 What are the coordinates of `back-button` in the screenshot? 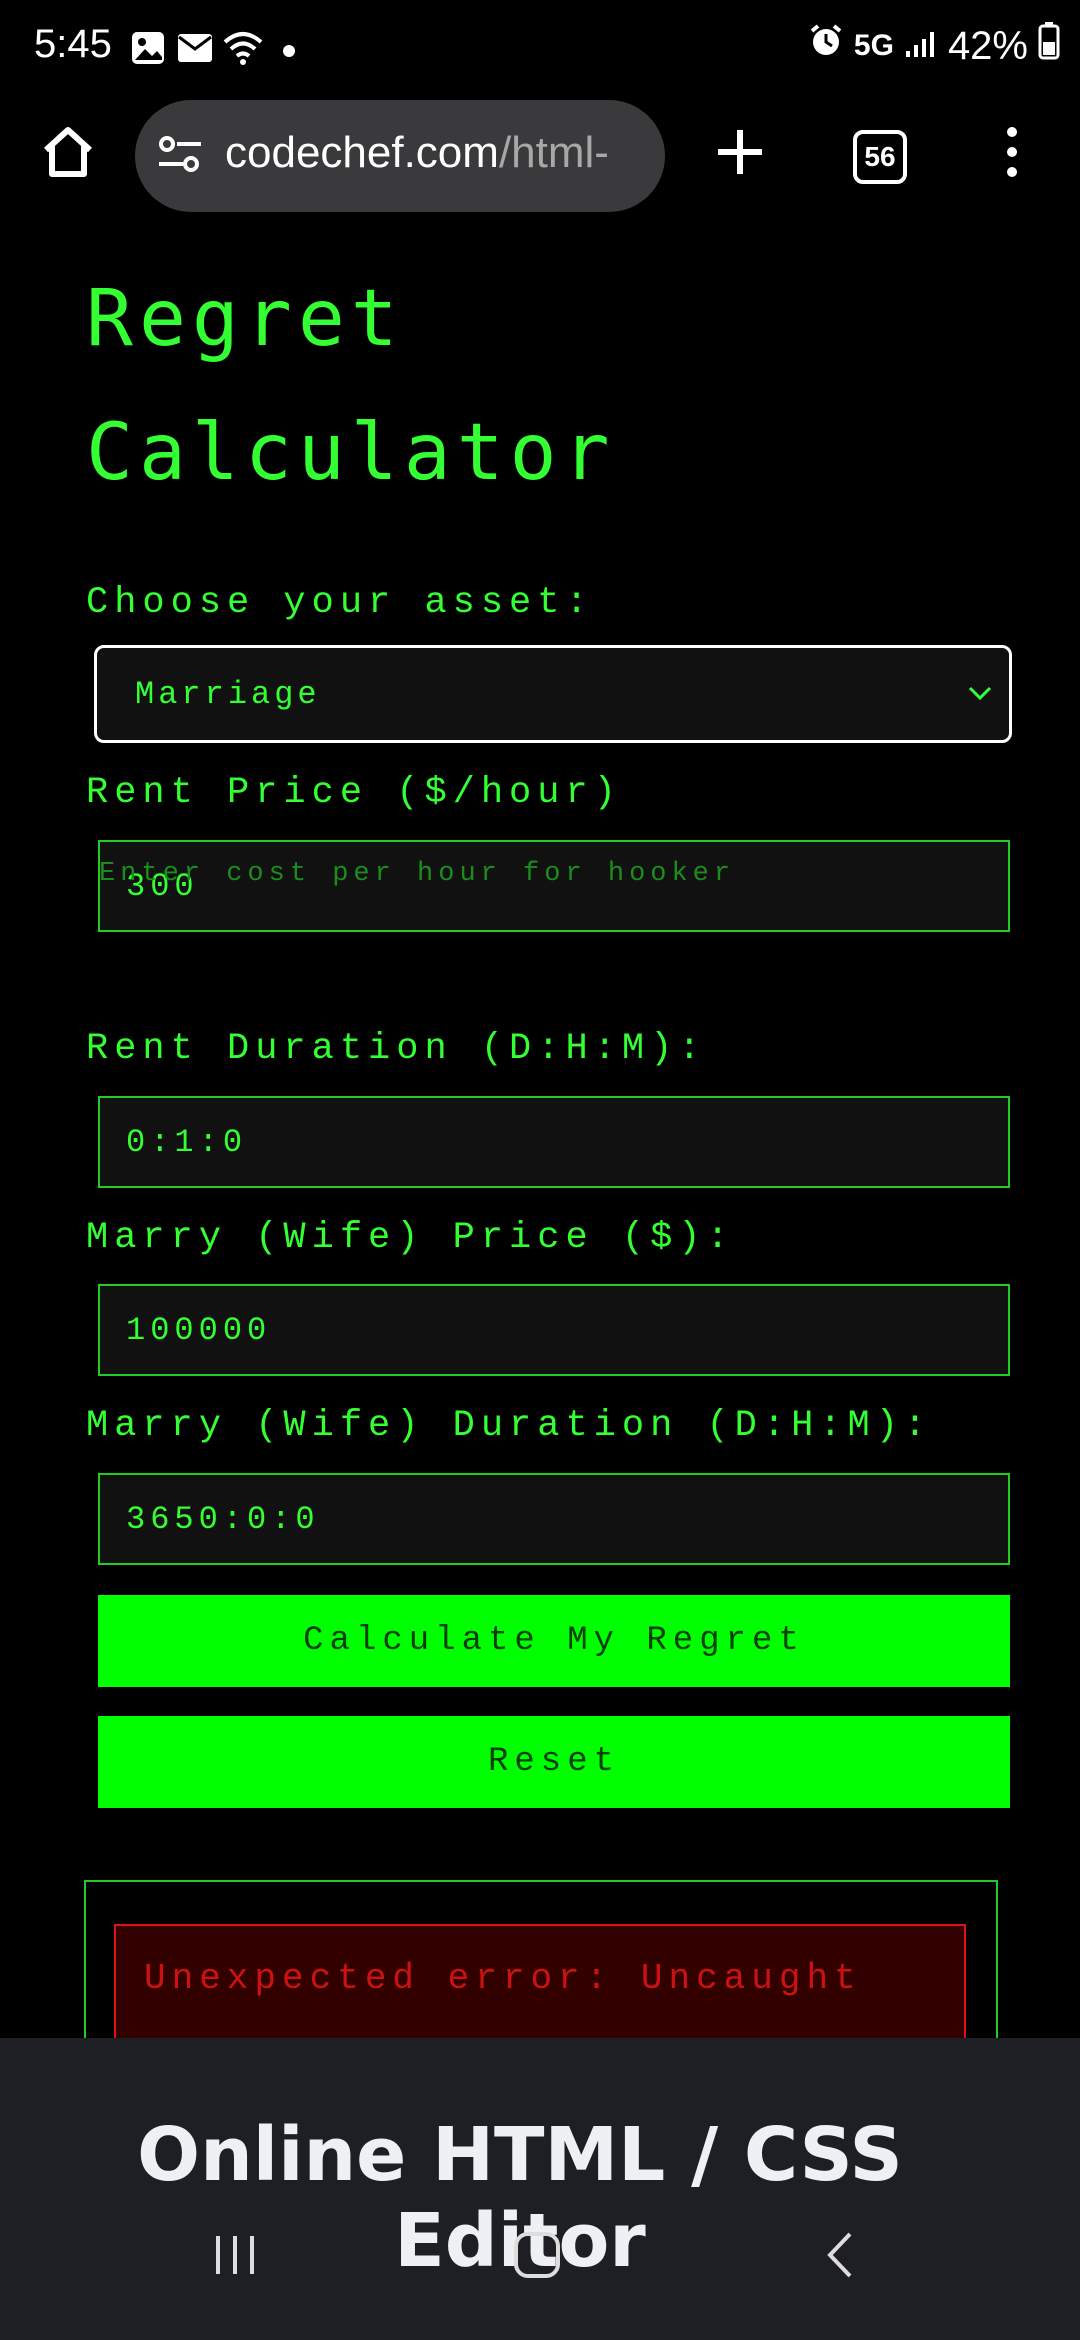 It's located at (840, 2257).